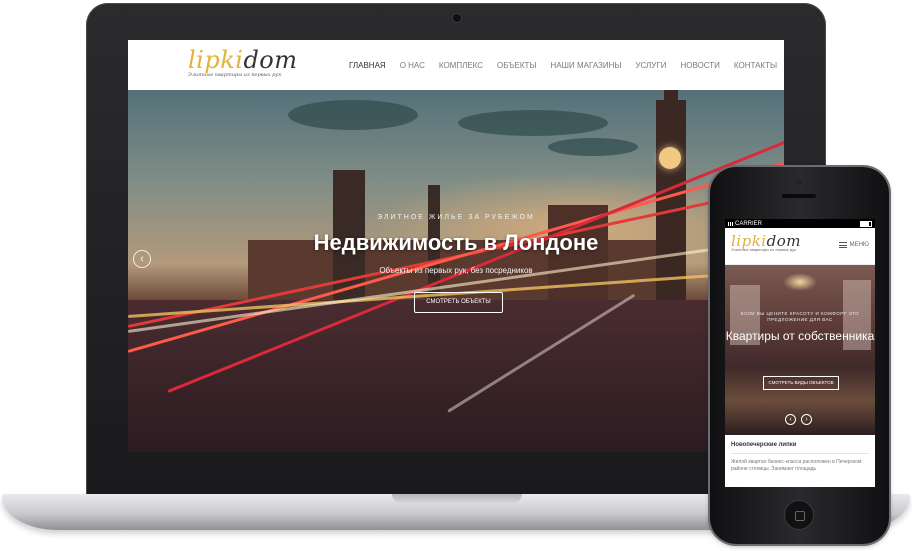  Describe the element at coordinates (142, 259) in the screenshot. I see `slider-prev-arrow-icon: ‹` at that location.